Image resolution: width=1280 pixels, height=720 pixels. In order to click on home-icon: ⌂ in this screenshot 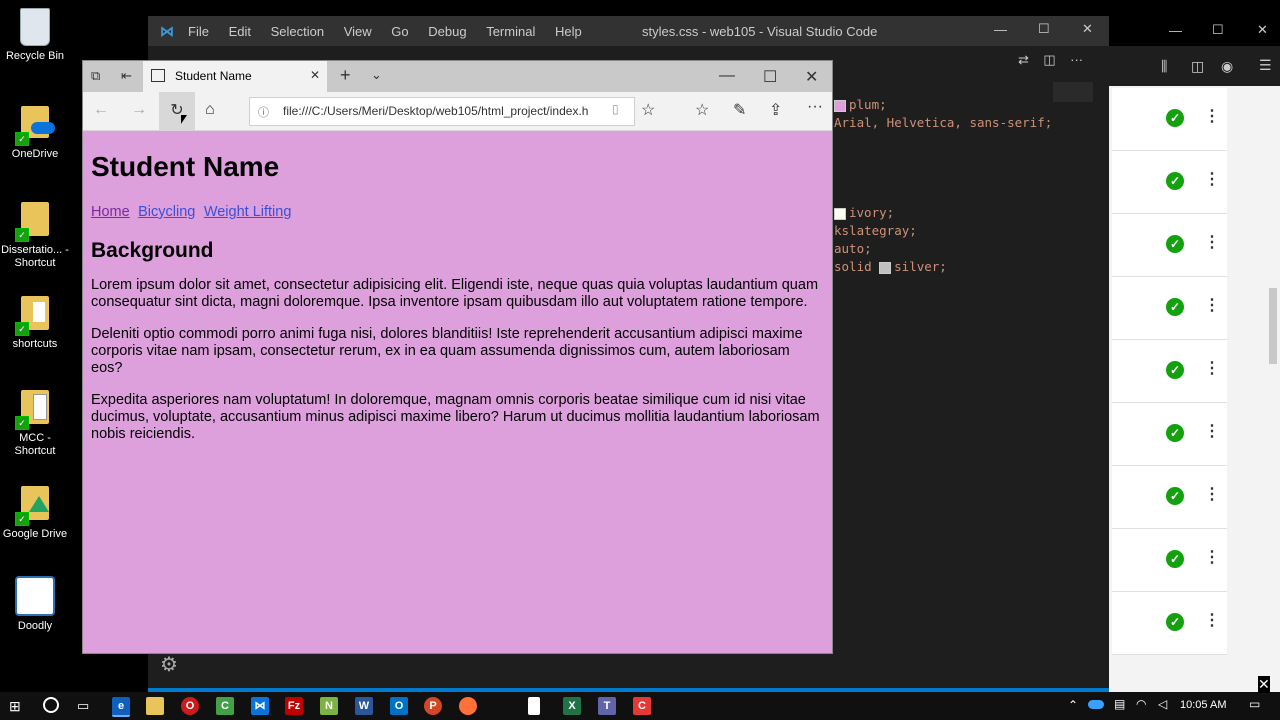, I will do `click(210, 110)`.